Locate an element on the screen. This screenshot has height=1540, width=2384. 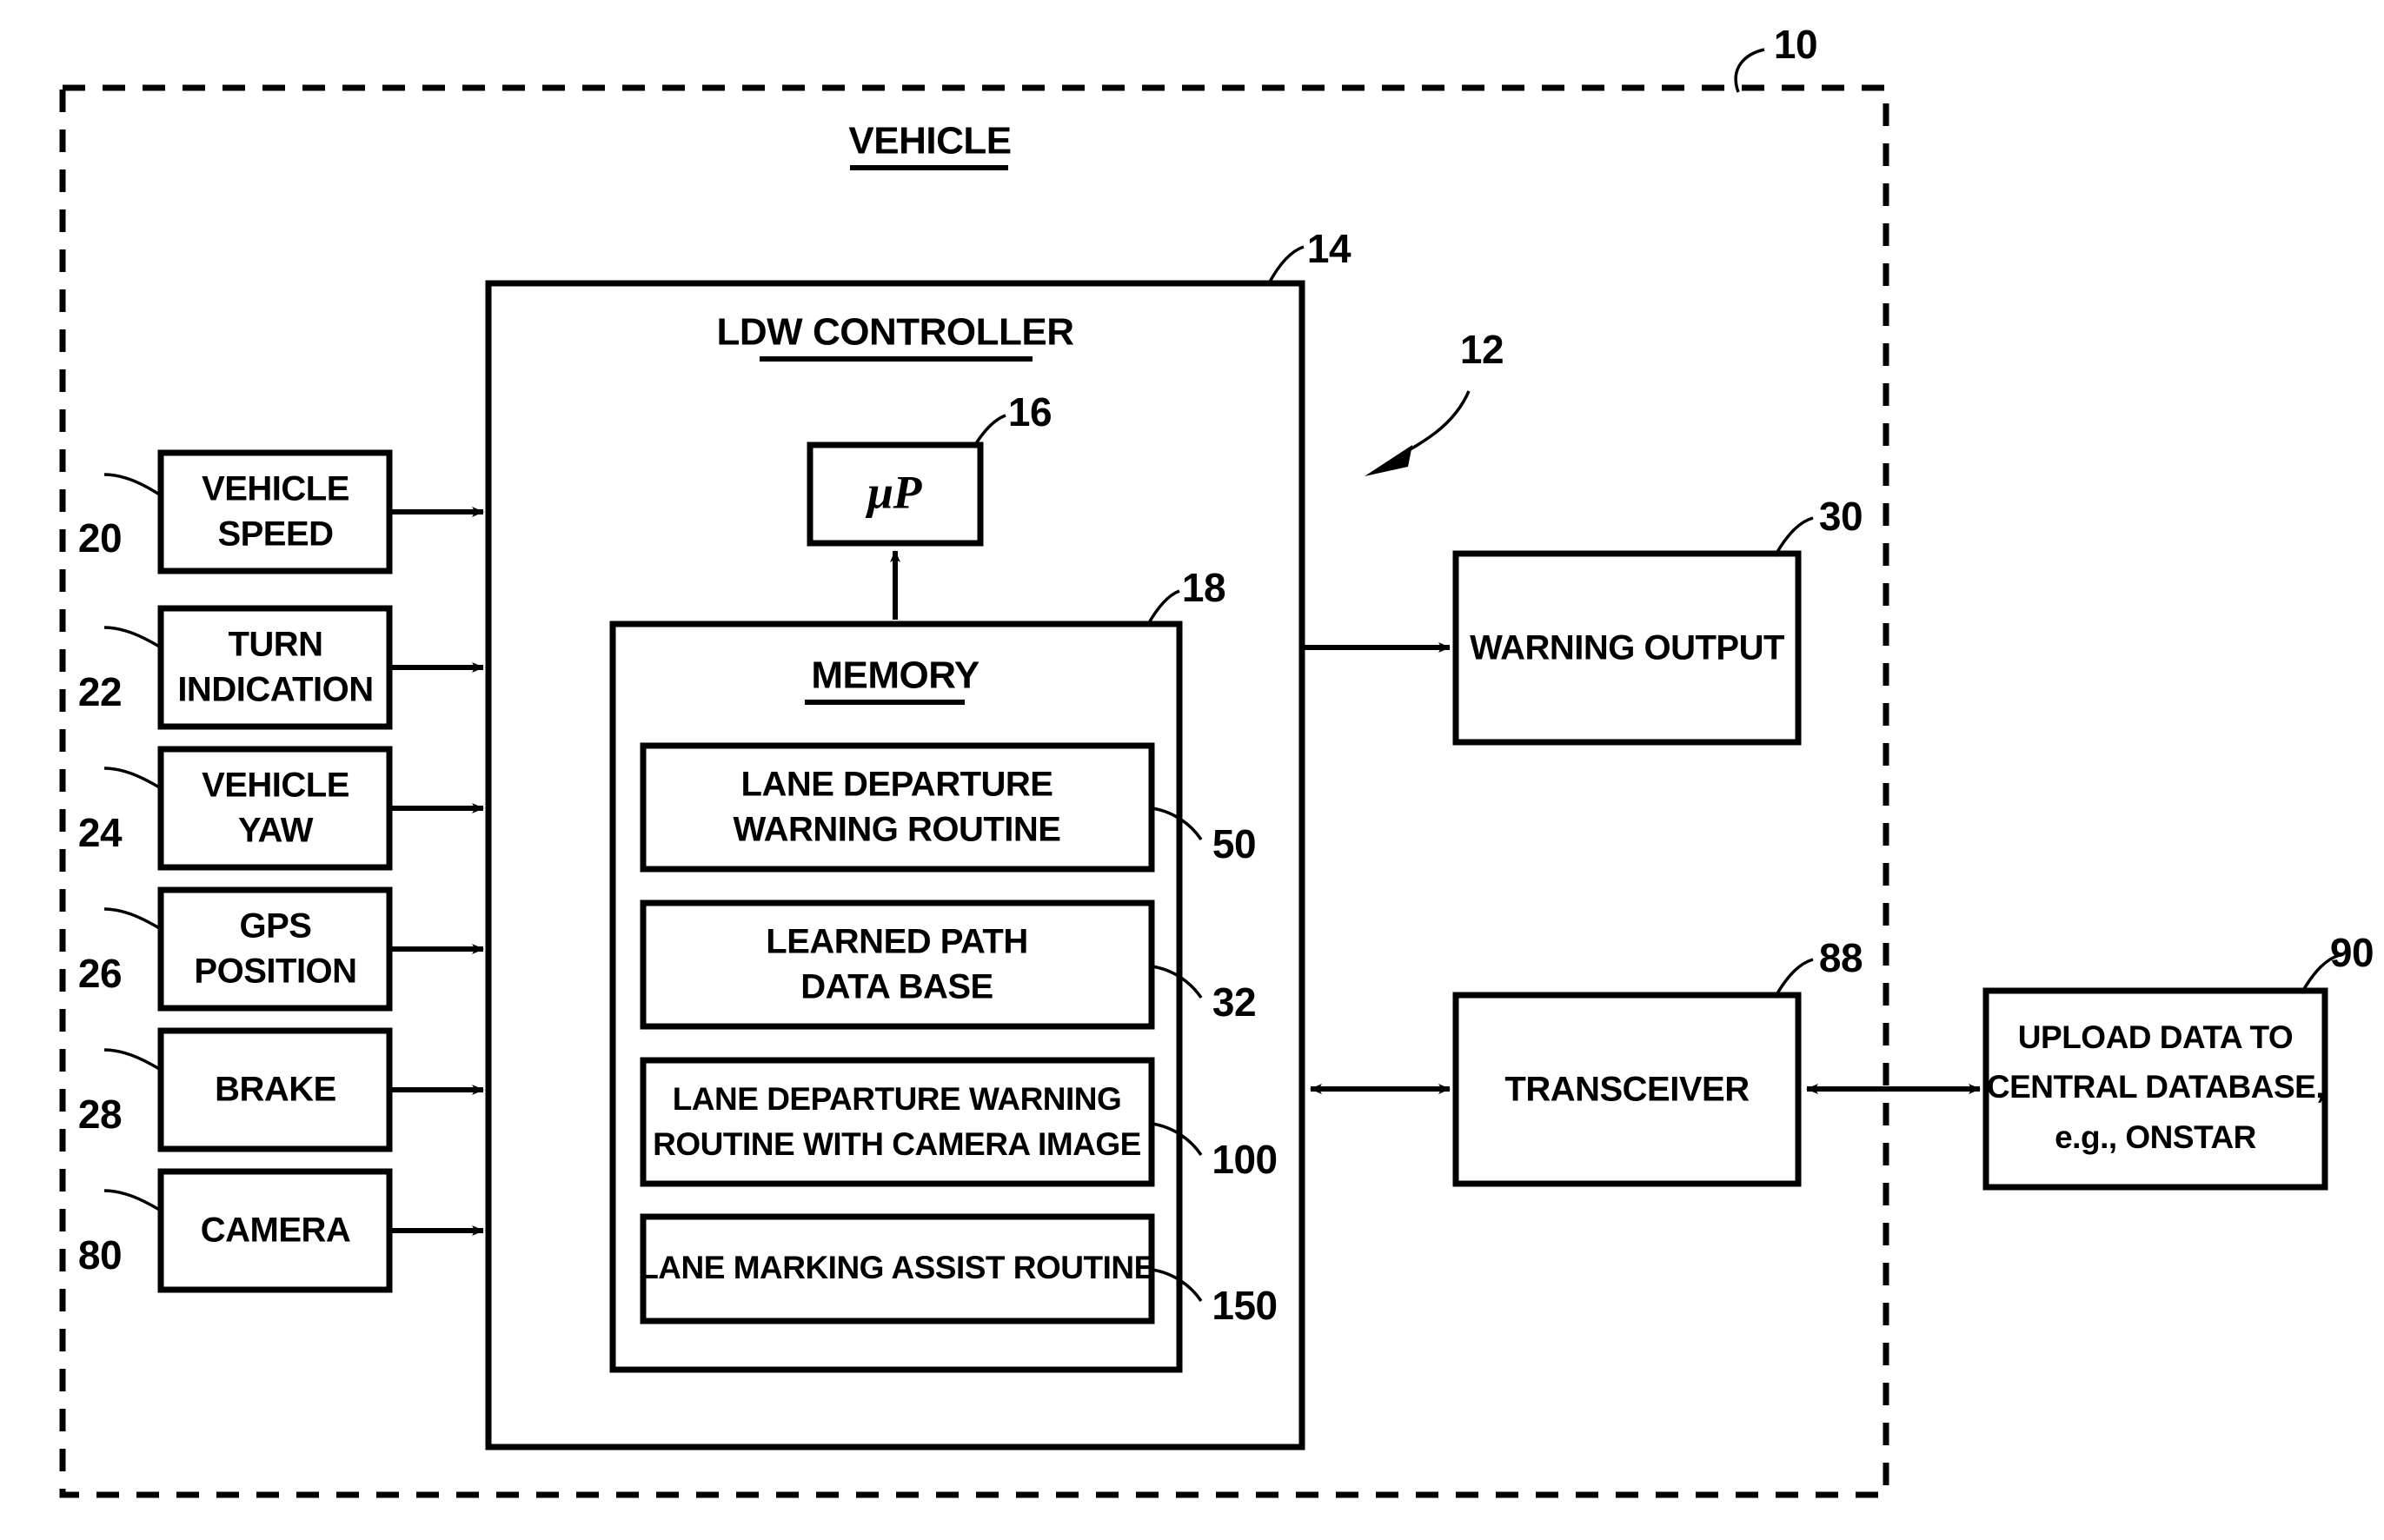
ref-28-leader is located at coordinates (132, 1060).